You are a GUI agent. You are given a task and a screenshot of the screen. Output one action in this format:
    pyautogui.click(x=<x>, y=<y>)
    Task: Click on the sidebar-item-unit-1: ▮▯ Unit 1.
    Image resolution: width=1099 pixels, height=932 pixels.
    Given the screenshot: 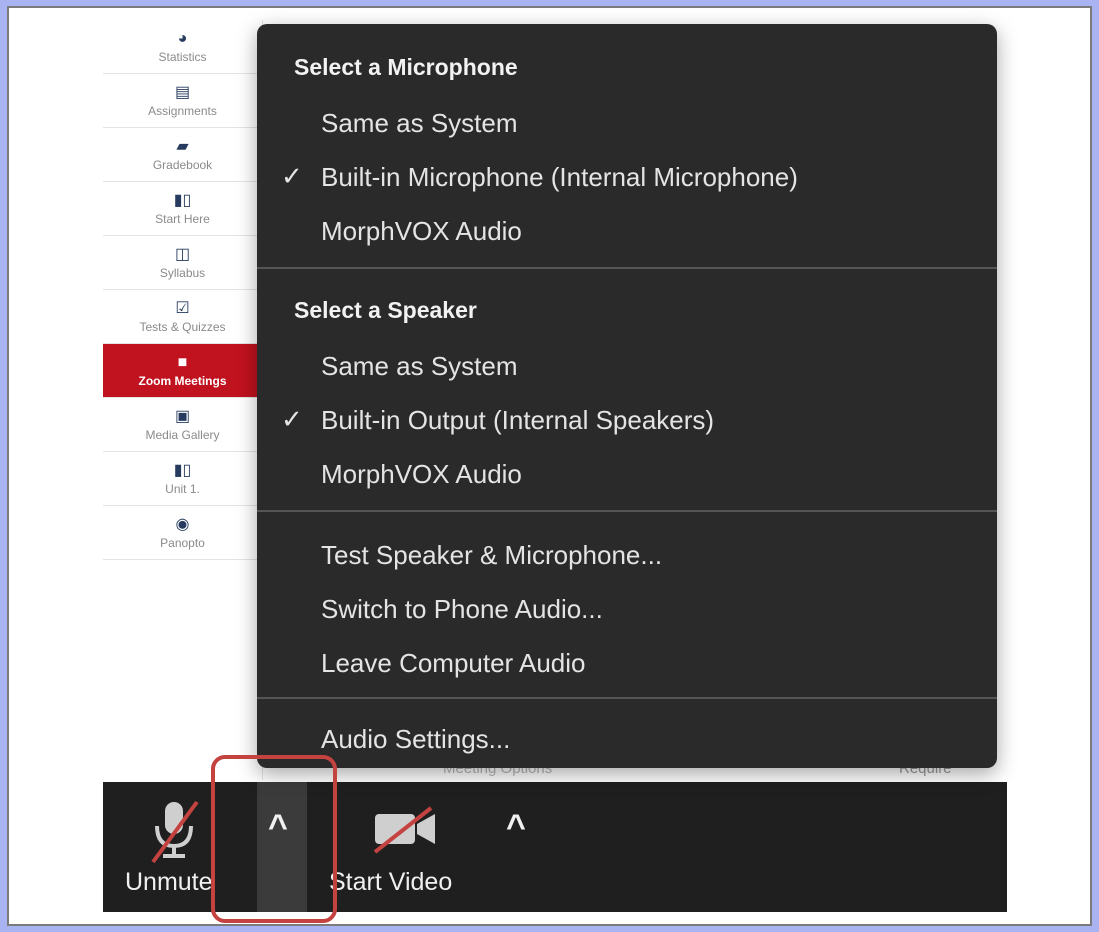 What is the action you would take?
    pyautogui.click(x=182, y=479)
    